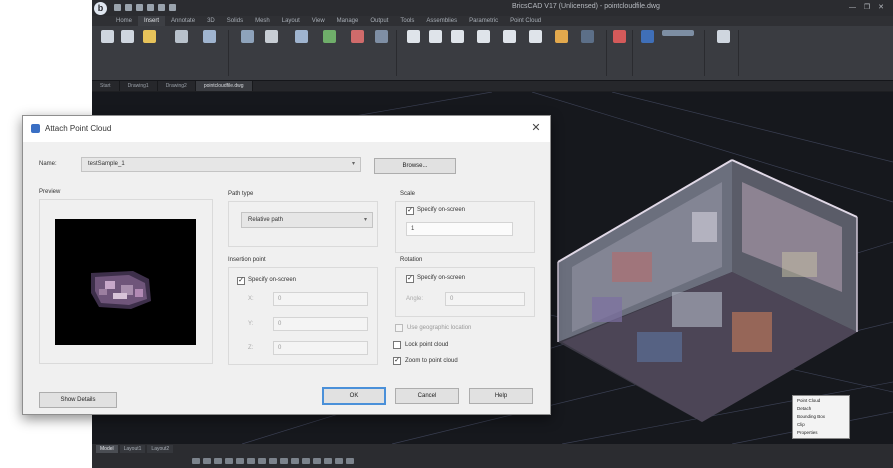  Describe the element at coordinates (318, 21) in the screenshot. I see `ribbon-tab-view: View` at that location.